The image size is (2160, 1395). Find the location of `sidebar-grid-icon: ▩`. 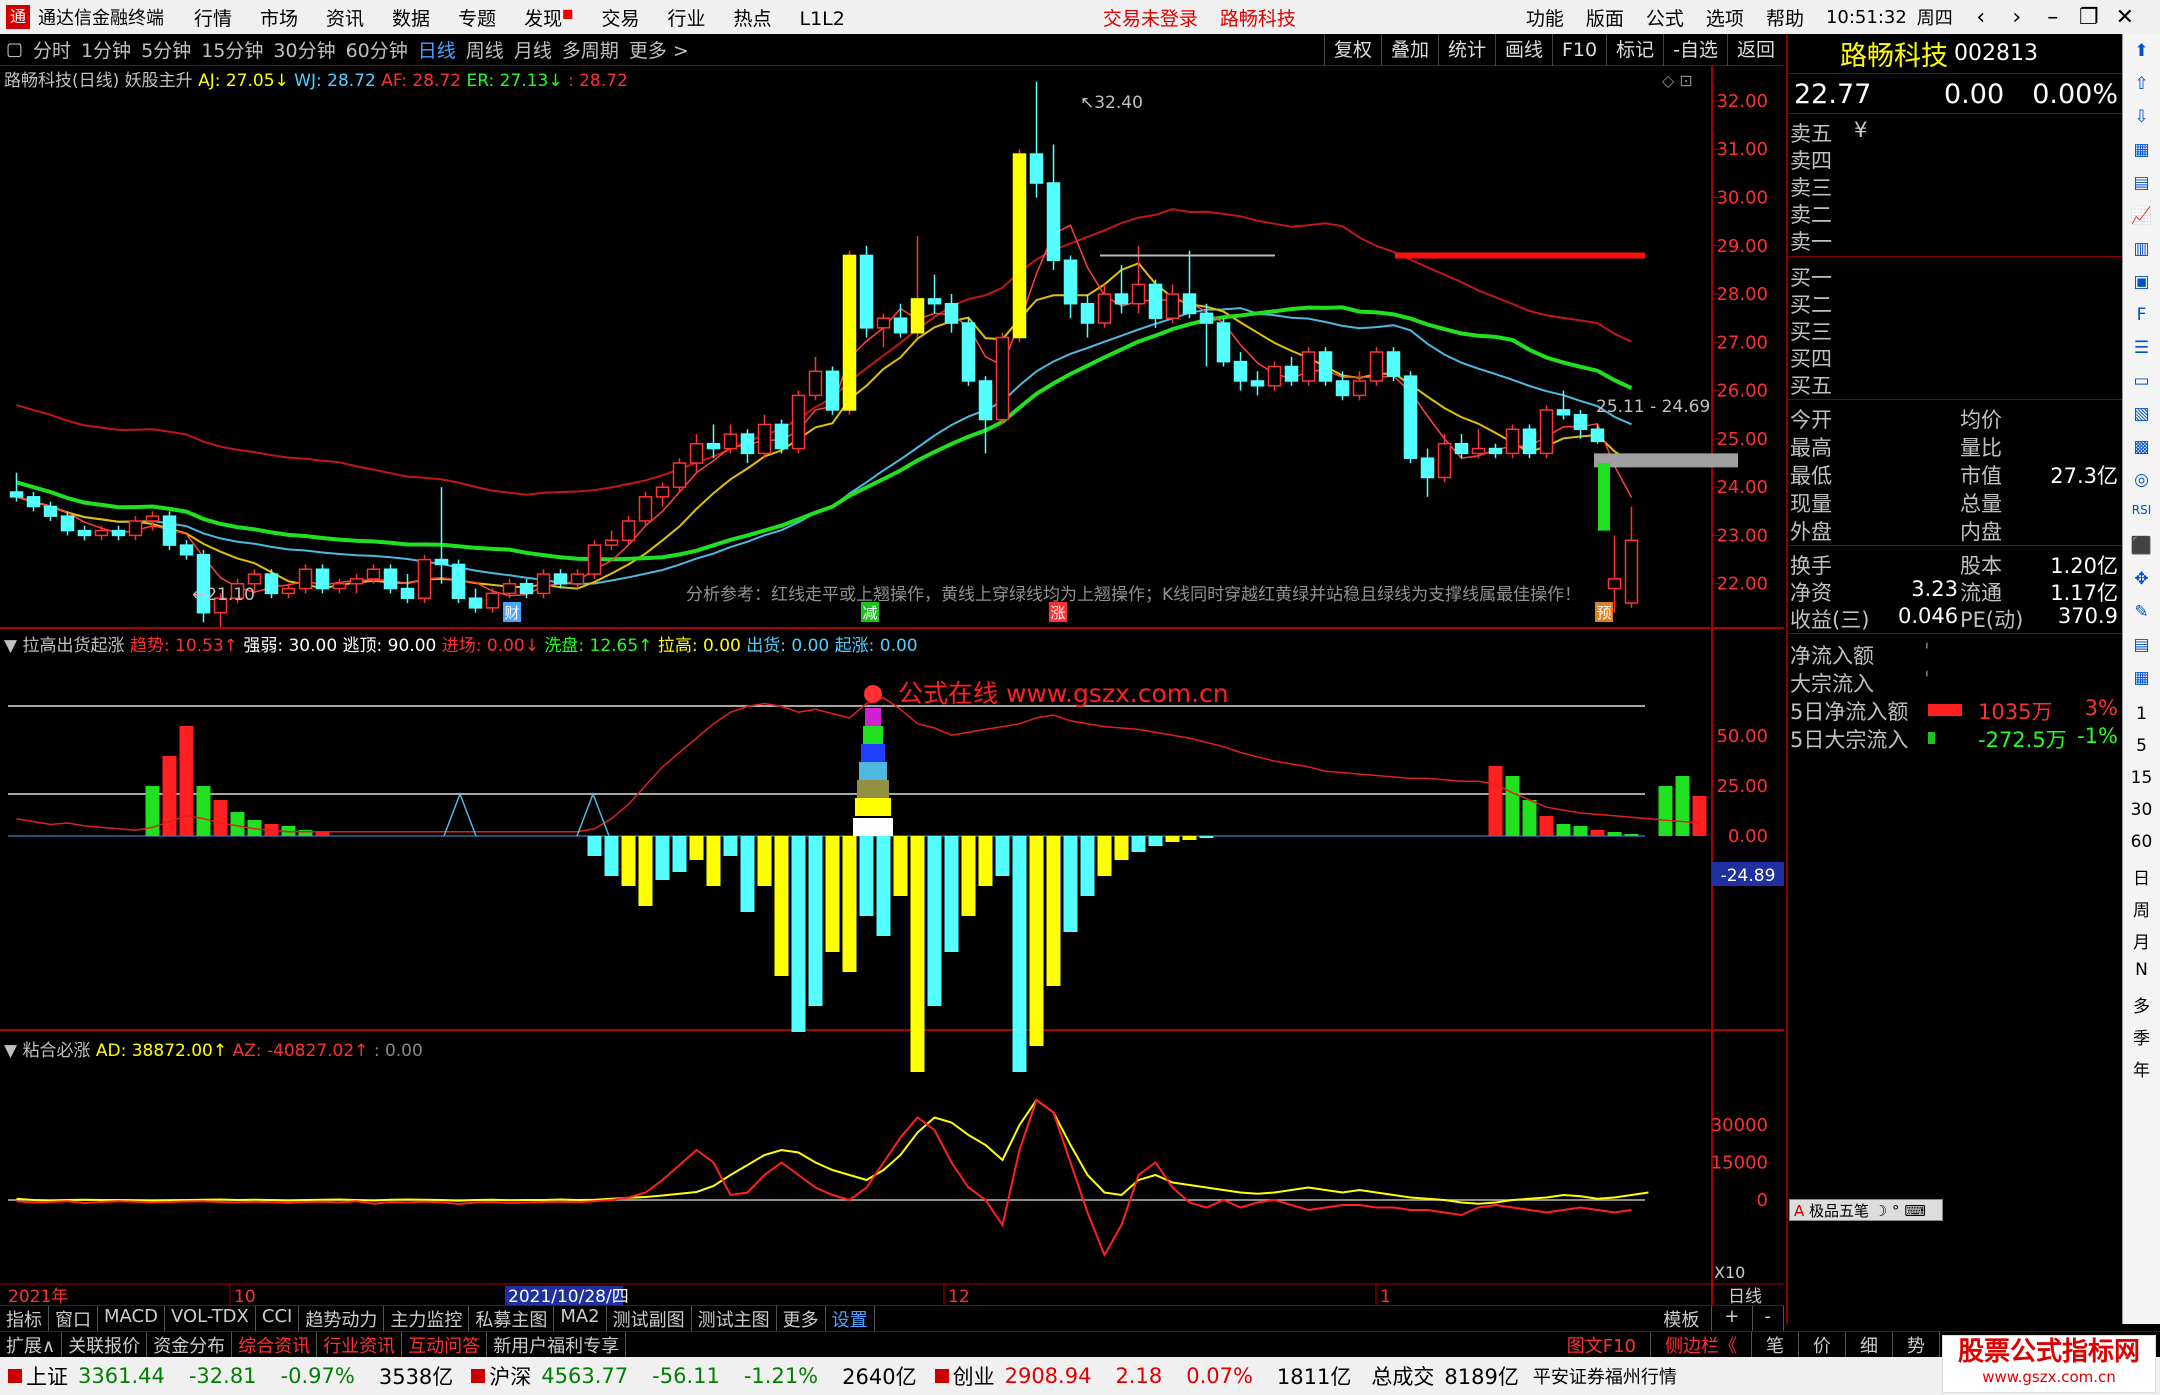

sidebar-grid-icon: ▩ is located at coordinates (2142, 450).